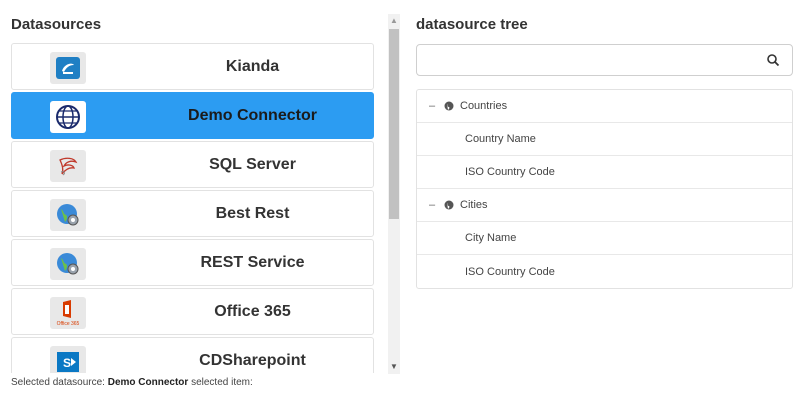 This screenshot has width=800, height=403. Describe the element at coordinates (491, 238) in the screenshot. I see `tree-leaf-label: City Name` at that location.